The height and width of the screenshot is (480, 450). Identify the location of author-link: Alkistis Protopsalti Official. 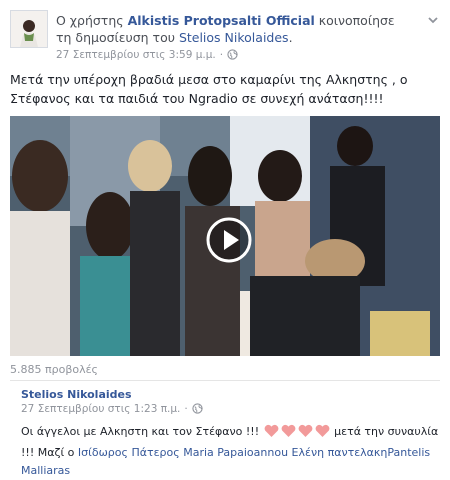
(221, 20).